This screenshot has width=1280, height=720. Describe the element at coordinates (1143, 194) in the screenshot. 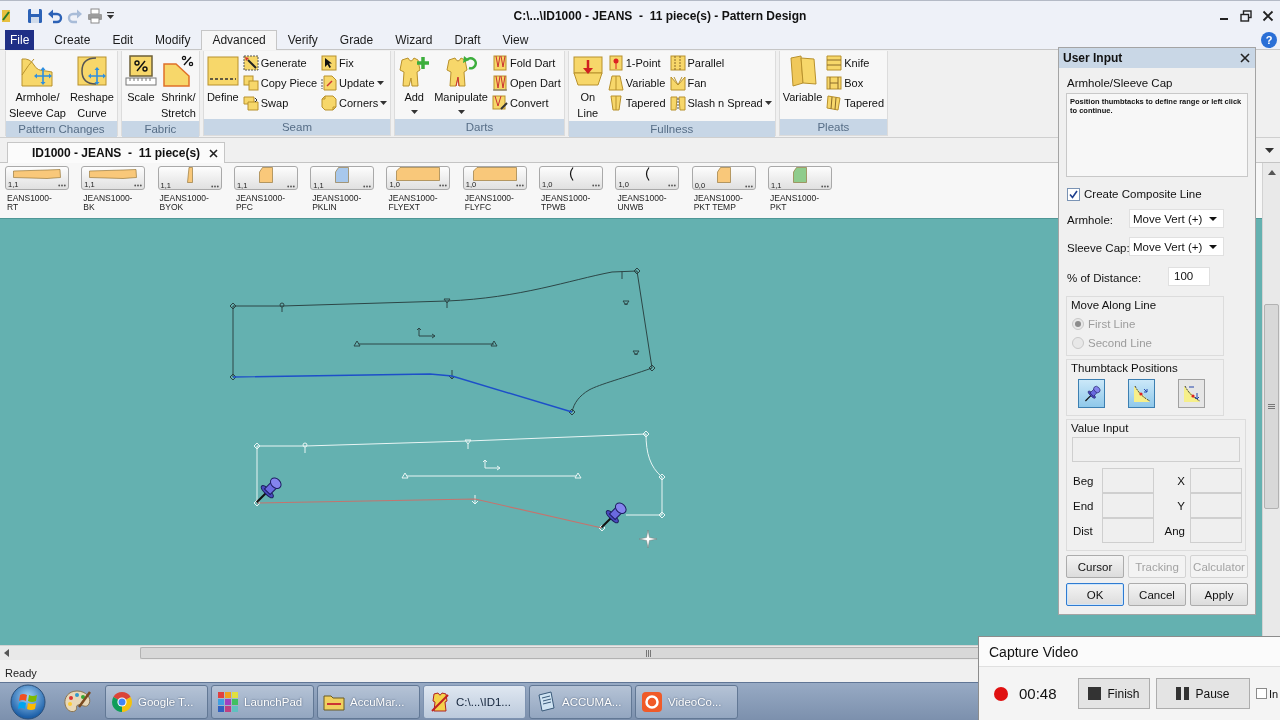

I see `checkbox-label: Create Composite Line` at that location.